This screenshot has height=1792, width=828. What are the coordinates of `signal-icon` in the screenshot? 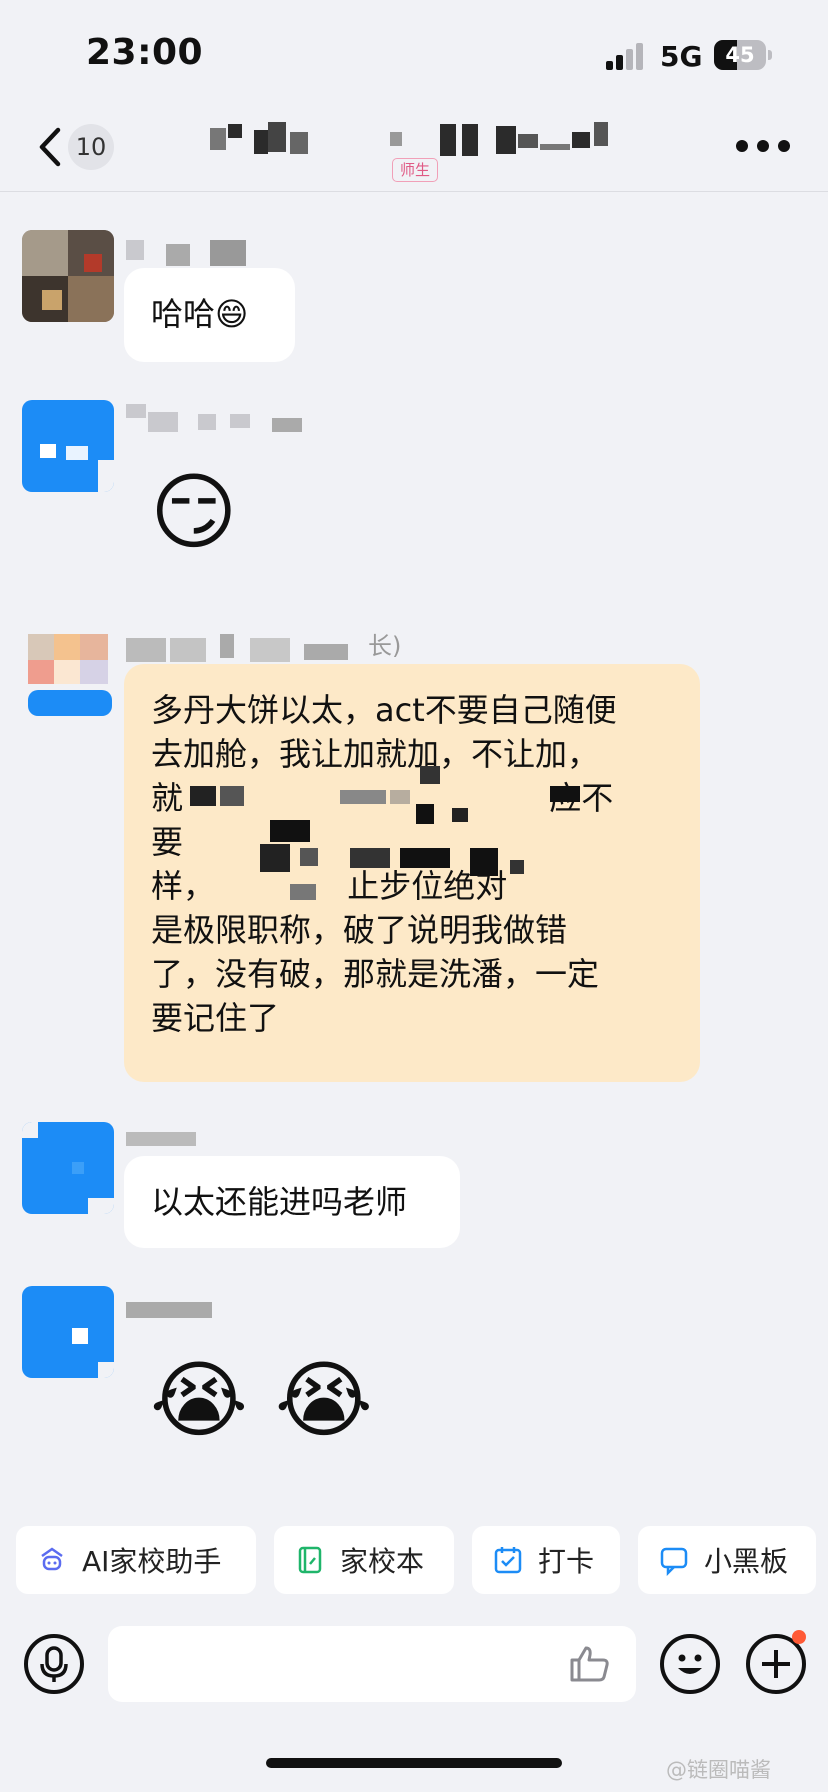 It's located at (626, 56).